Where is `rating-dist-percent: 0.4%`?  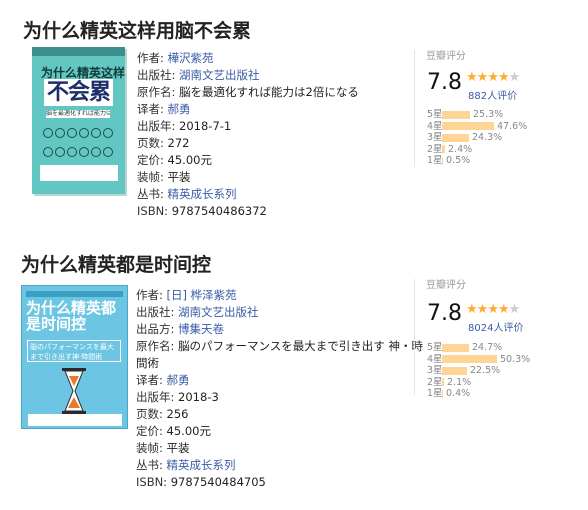 rating-dist-percent: 0.4% is located at coordinates (458, 393).